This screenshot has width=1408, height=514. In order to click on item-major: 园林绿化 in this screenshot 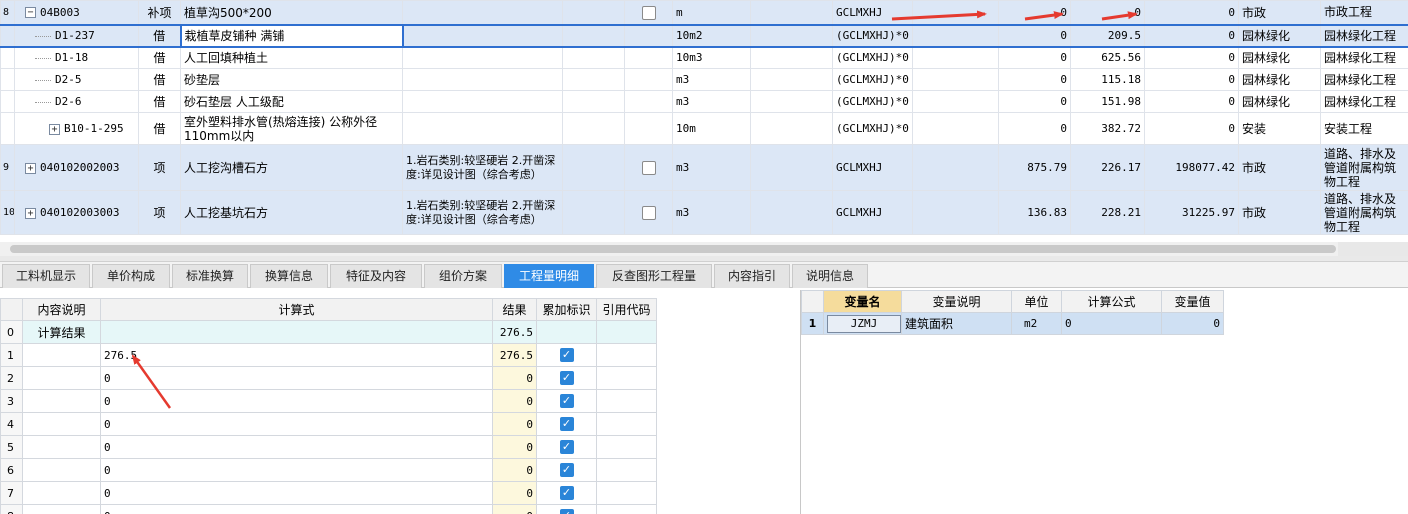, I will do `click(1279, 101)`.